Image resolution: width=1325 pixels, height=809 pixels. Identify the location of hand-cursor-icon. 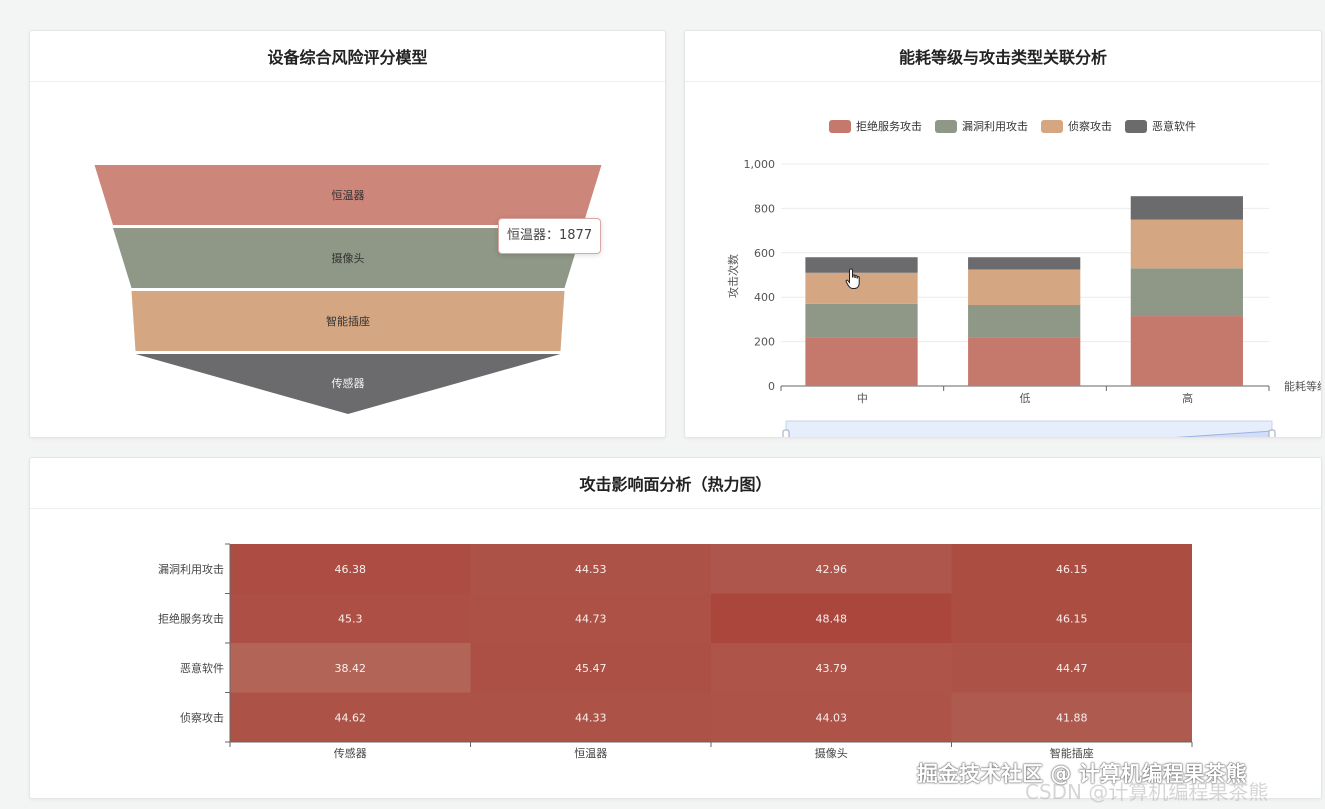
(852, 278).